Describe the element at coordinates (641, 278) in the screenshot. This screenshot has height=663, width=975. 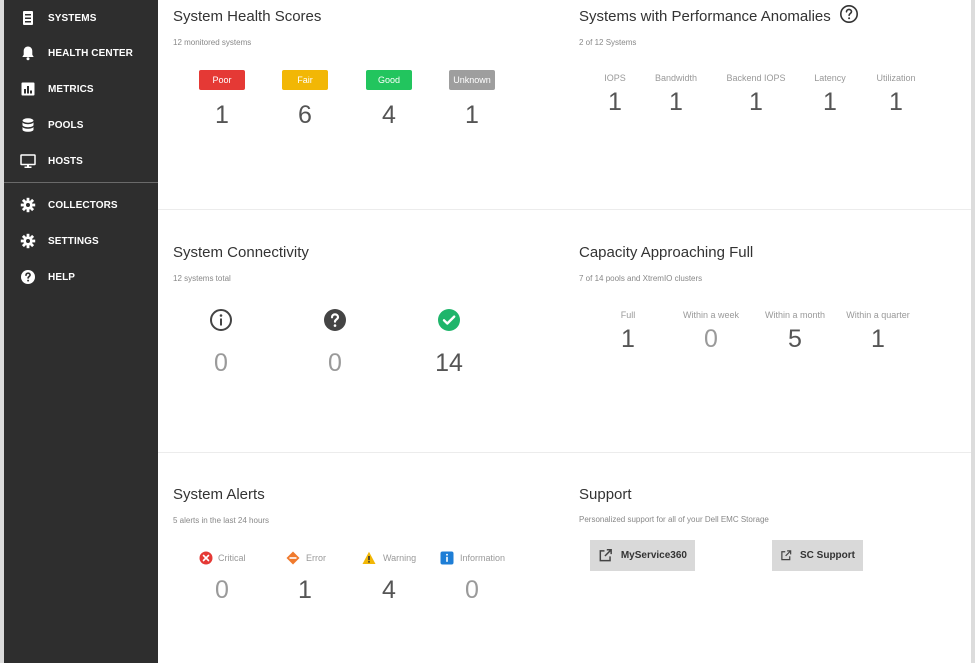
I see `panel-subtitle: 7 of 14 pools and XtremIO clusters` at that location.